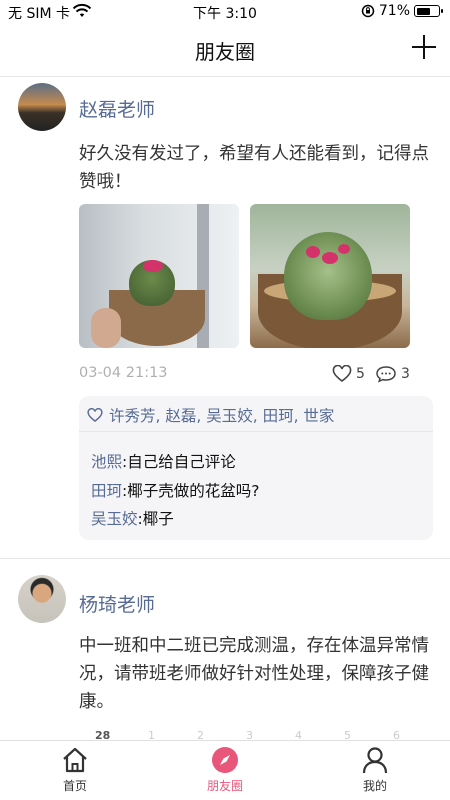 This screenshot has height=800, width=450. What do you see at coordinates (374, 786) in the screenshot?
I see `tab-label: 我的` at bounding box center [374, 786].